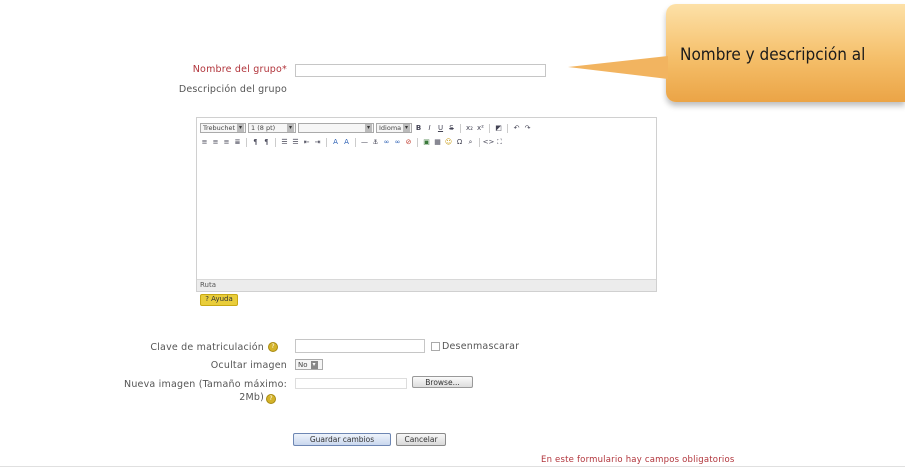  I want to click on new-picture-label-line1: Nueva imagen (Tamaño máximo:, so click(205, 384).